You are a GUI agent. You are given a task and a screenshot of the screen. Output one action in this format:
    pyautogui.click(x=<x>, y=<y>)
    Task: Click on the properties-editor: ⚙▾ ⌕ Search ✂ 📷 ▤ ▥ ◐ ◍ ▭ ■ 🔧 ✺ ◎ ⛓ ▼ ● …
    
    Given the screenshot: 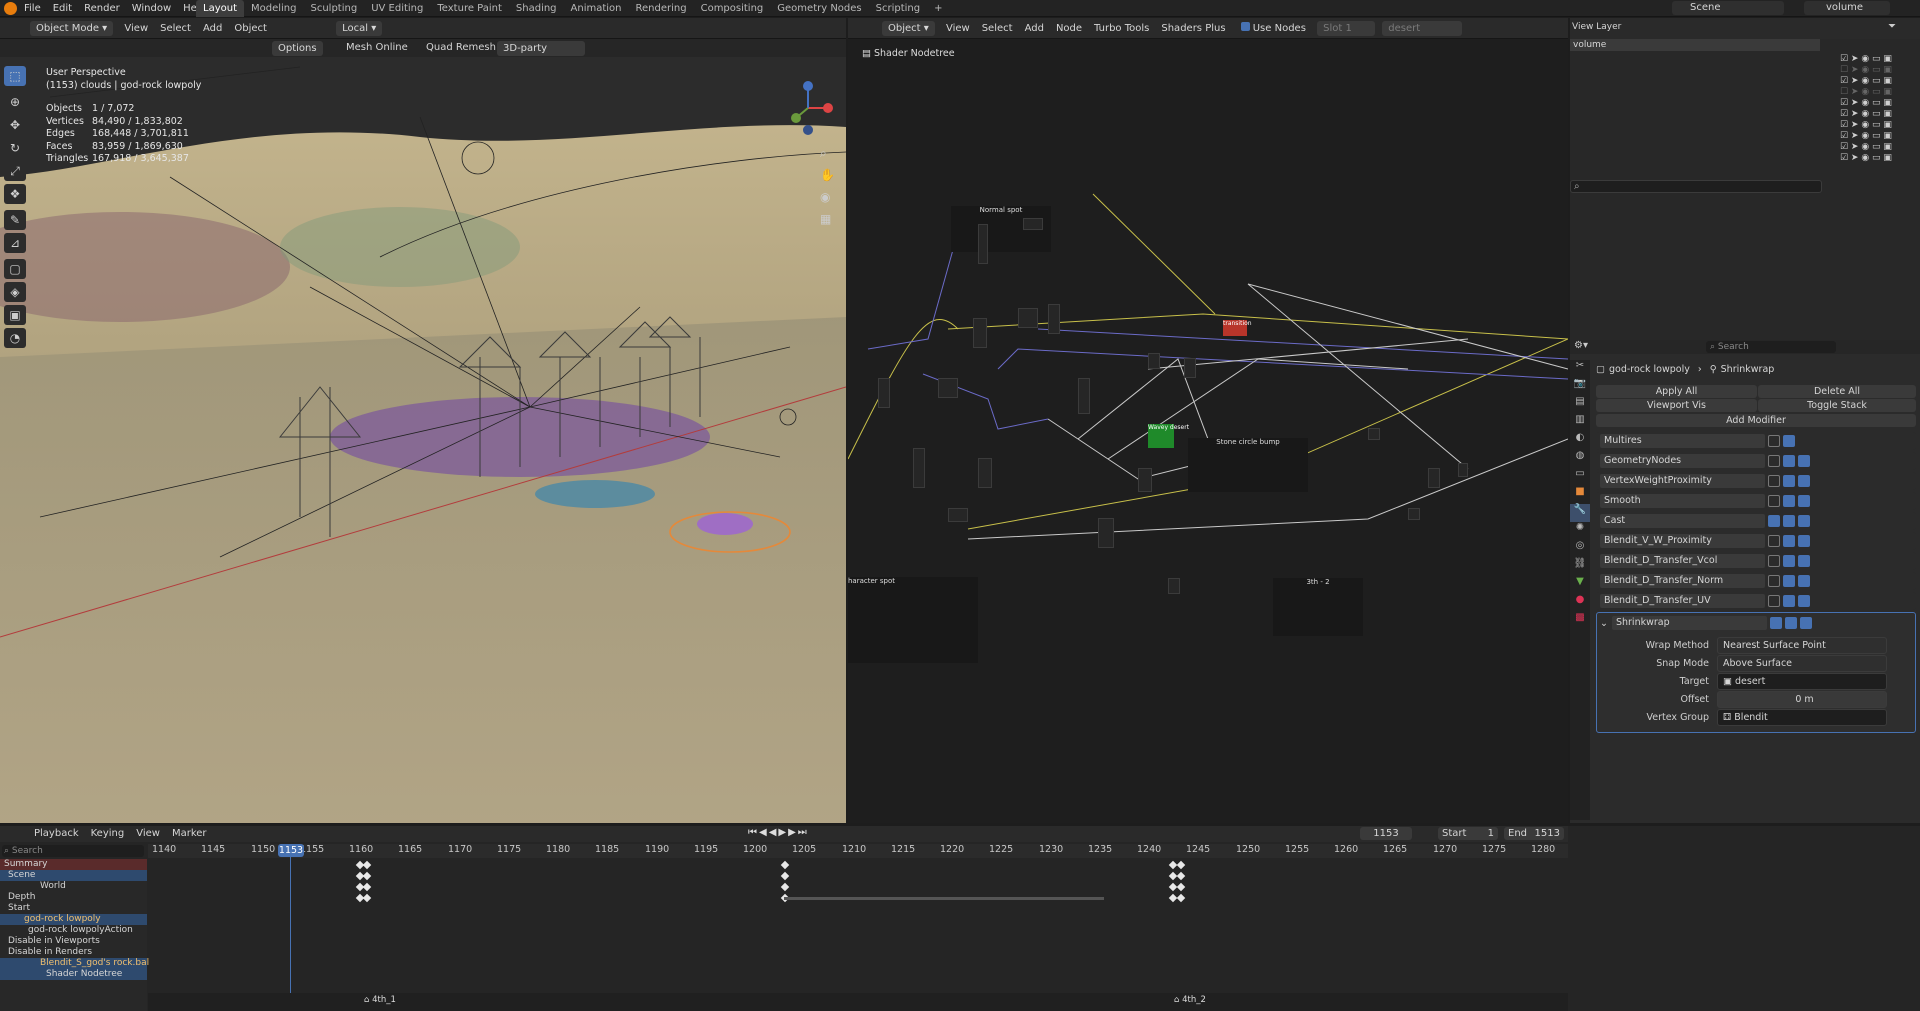 What is the action you would take?
    pyautogui.click(x=1745, y=581)
    